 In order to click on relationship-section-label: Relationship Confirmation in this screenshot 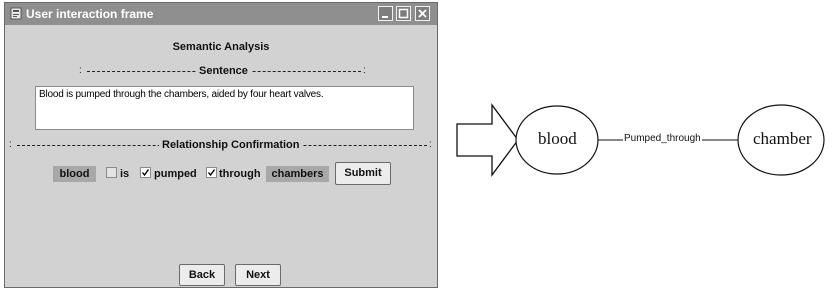, I will do `click(231, 145)`.